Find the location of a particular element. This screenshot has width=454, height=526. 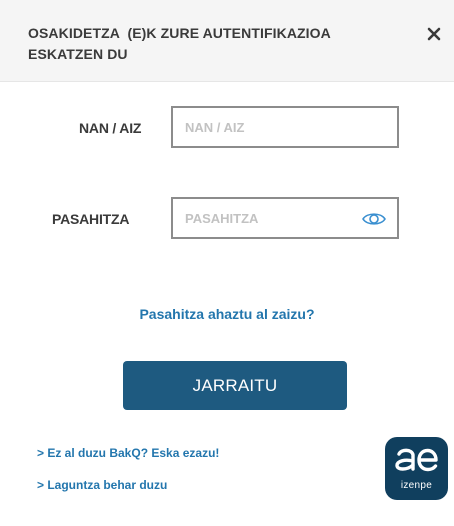

close-button is located at coordinates (434, 34).